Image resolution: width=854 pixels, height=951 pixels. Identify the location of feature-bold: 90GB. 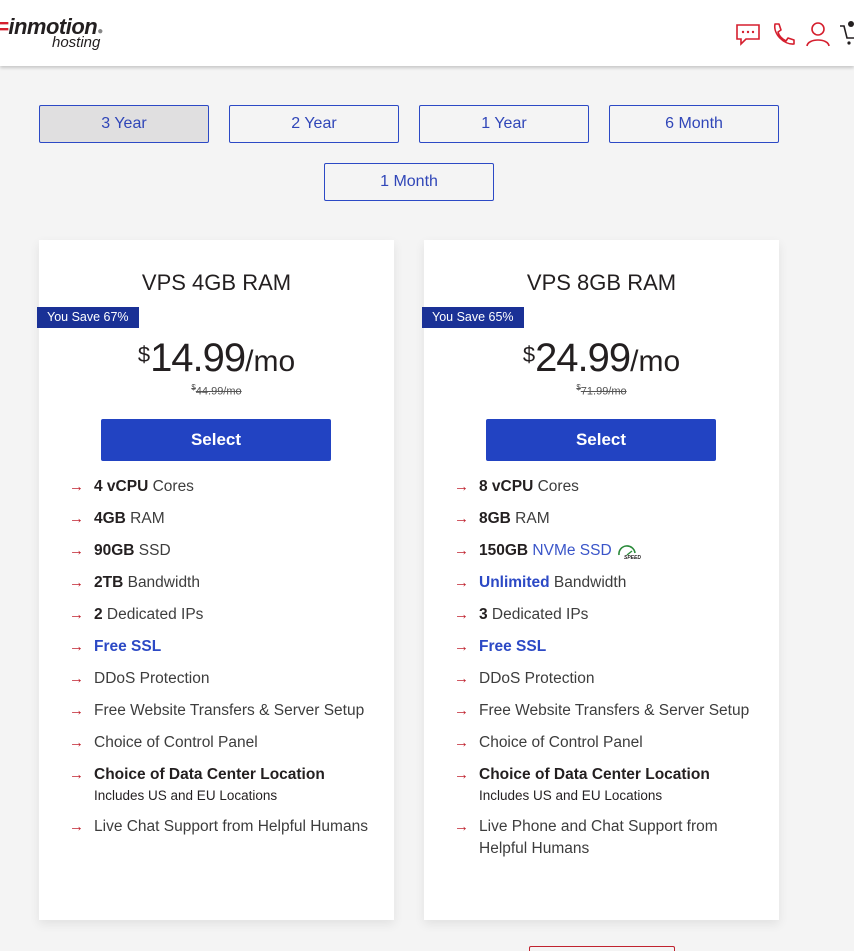
(114, 550).